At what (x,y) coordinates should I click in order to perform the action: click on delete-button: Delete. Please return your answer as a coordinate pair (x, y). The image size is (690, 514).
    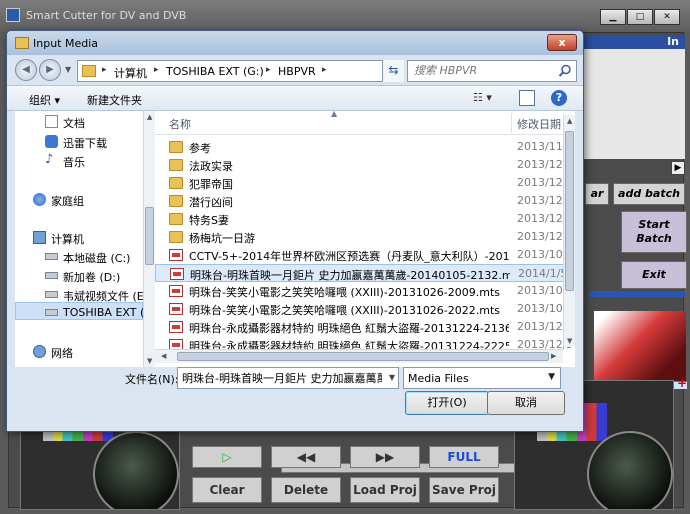
    Looking at the image, I should click on (306, 490).